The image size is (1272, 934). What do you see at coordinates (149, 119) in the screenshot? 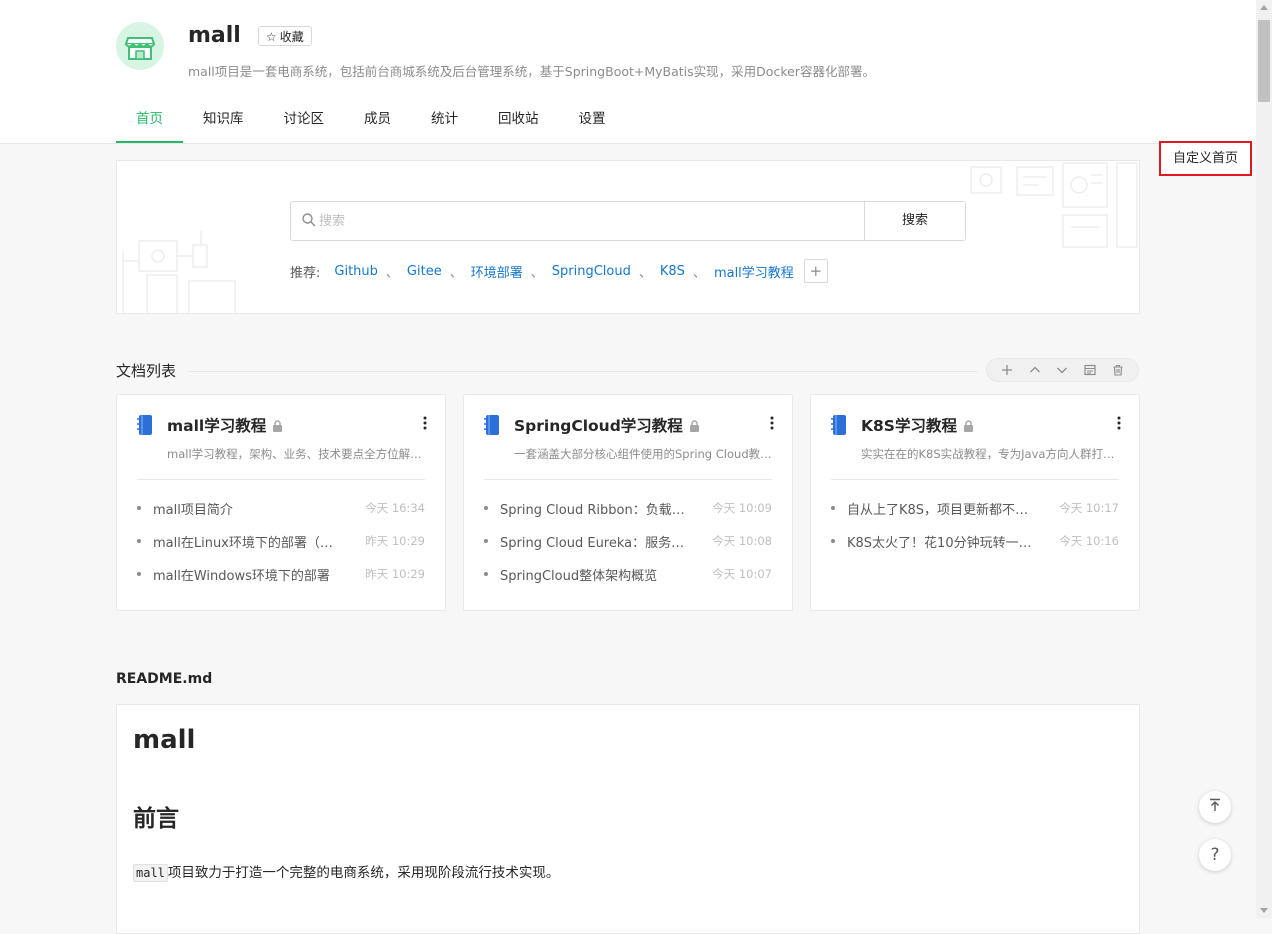
I see `tab-home: 首页` at bounding box center [149, 119].